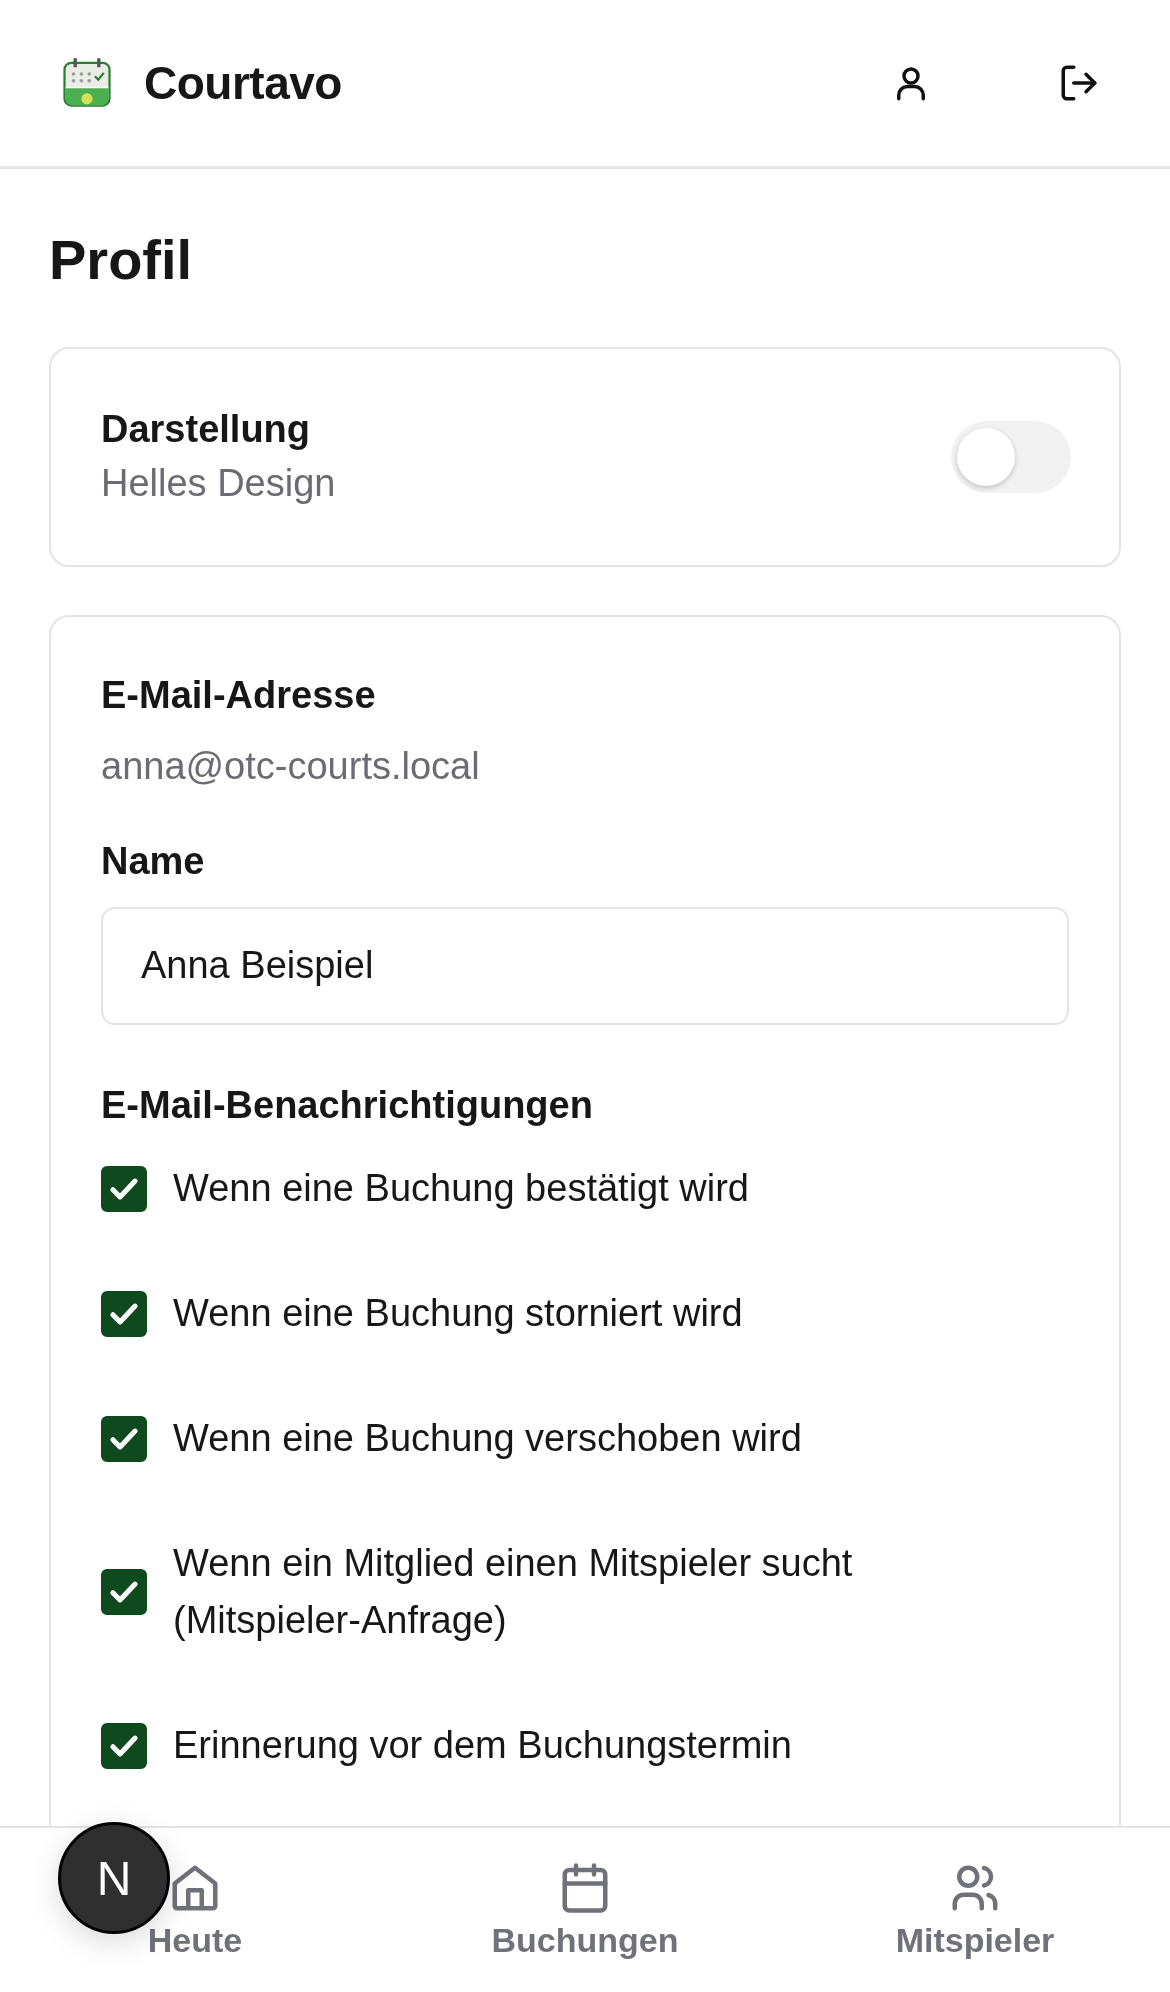 Image resolution: width=1170 pixels, height=1992 pixels. What do you see at coordinates (487, 1439) in the screenshot?
I see `checkbox-label: Wenn eine Buchung verschoben wird` at bounding box center [487, 1439].